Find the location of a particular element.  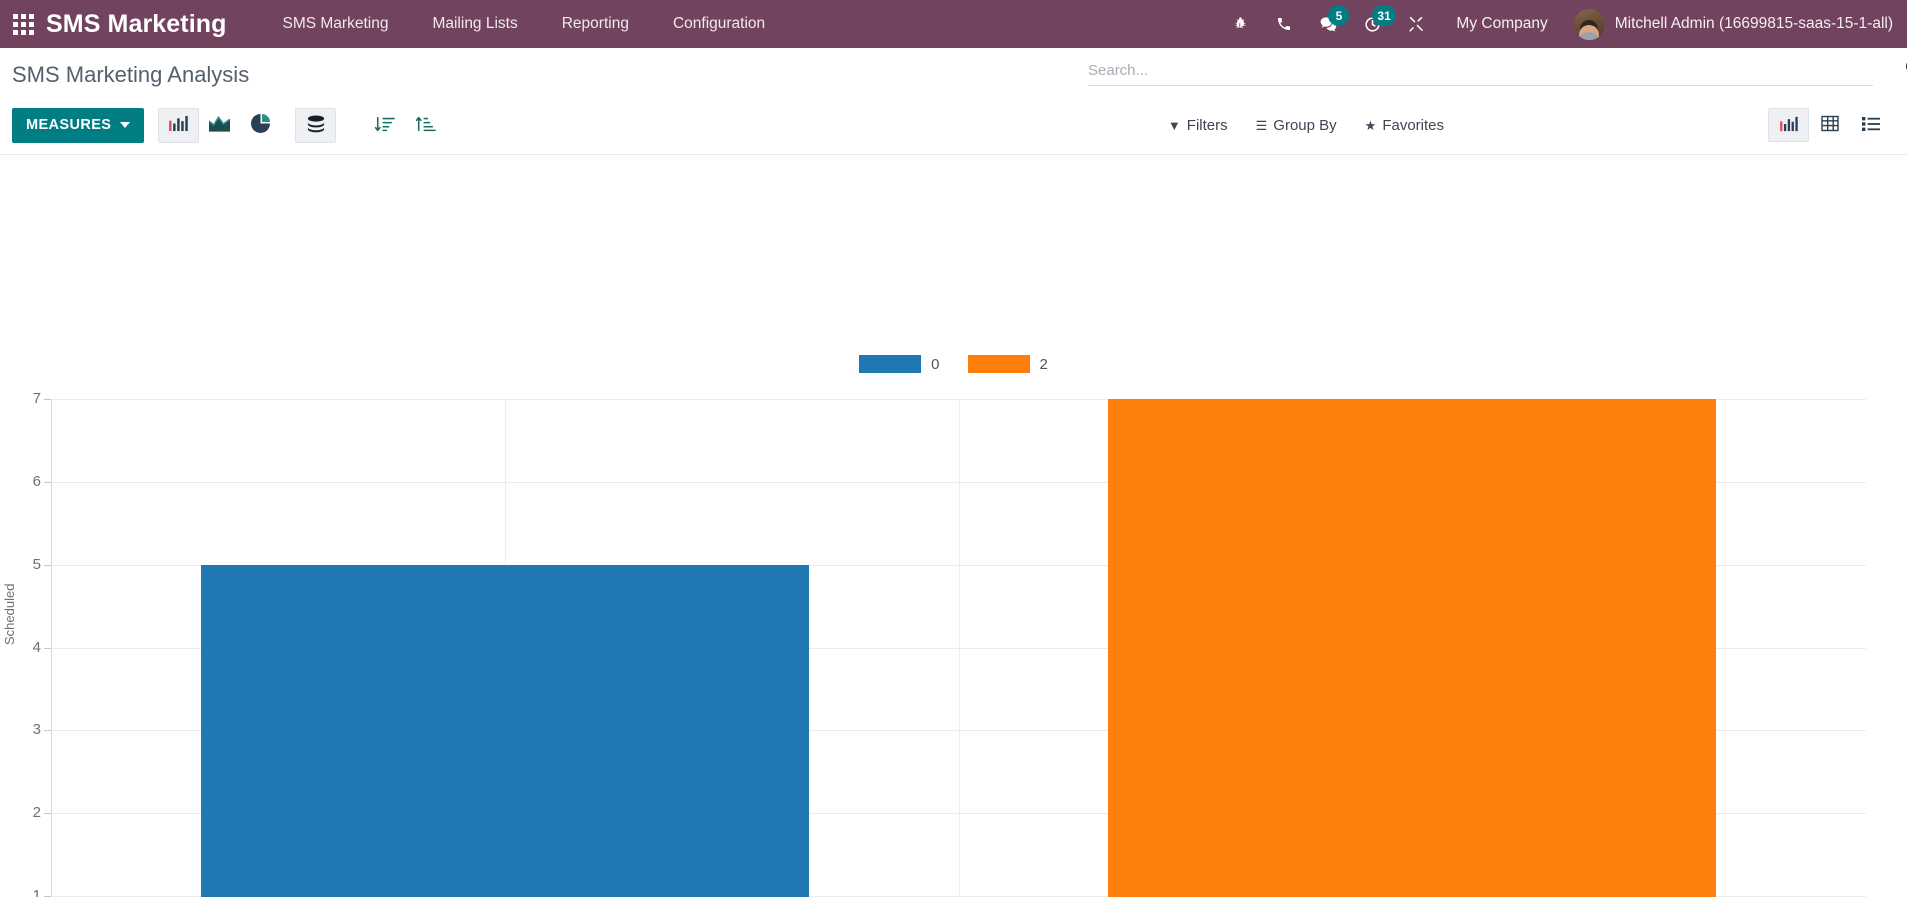

developer-tools-button is located at coordinates (1416, 24).